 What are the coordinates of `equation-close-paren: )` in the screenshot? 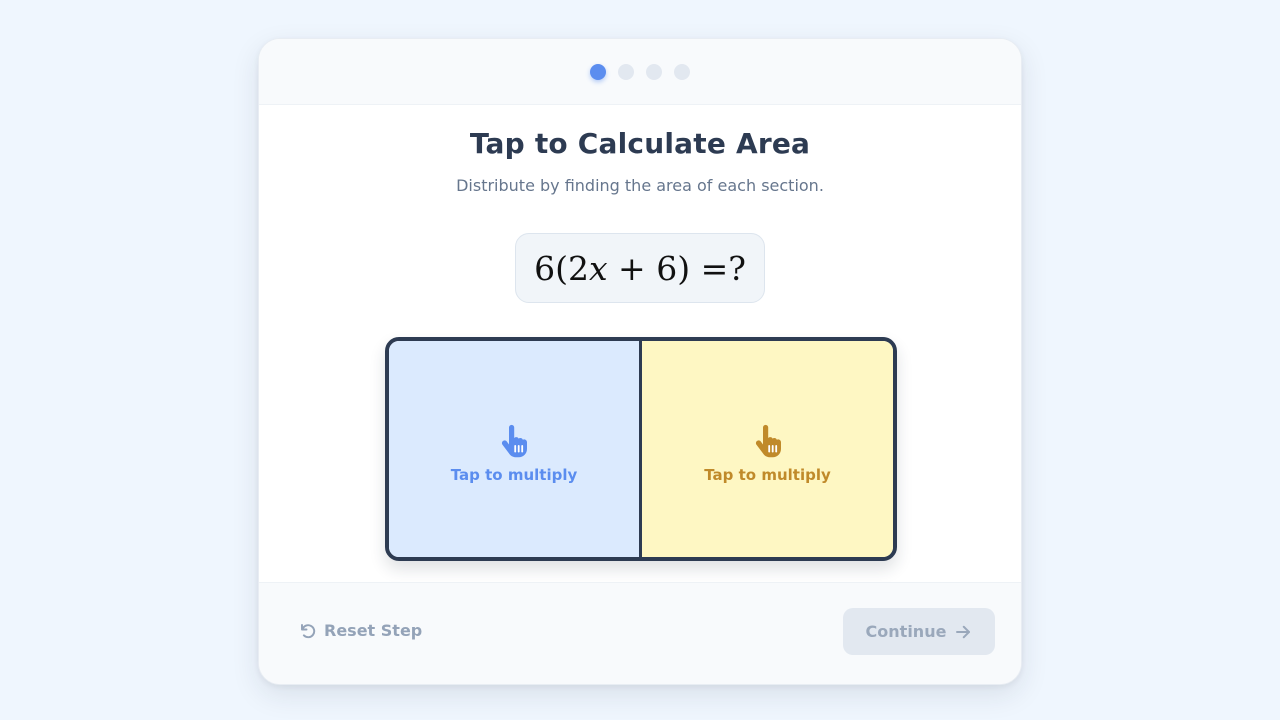 It's located at (684, 268).